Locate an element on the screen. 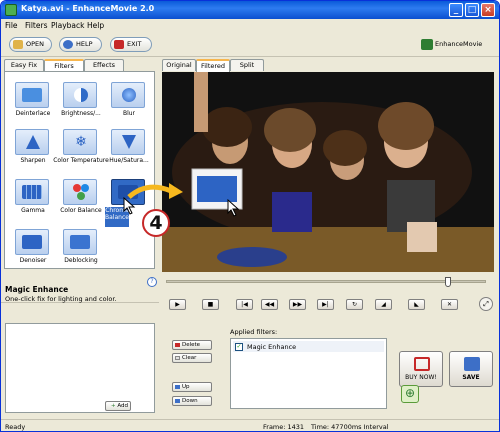 This screenshot has height=432, width=500. rewind-button: ◀◀ is located at coordinates (269, 304).